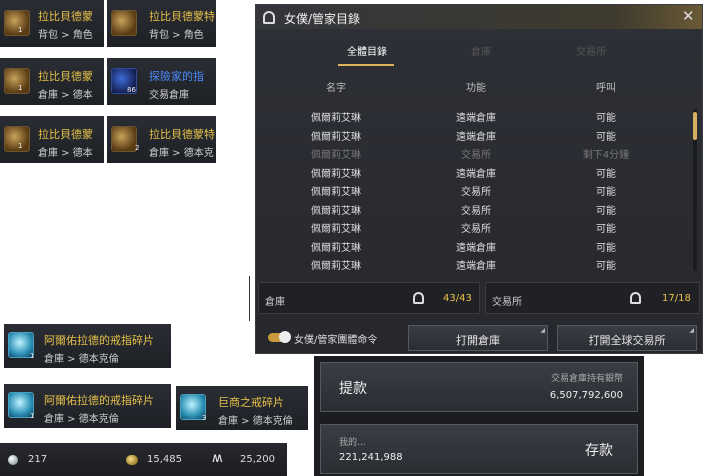 This screenshot has height=476, width=704. I want to click on warehouse-count: 43/43, so click(457, 298).